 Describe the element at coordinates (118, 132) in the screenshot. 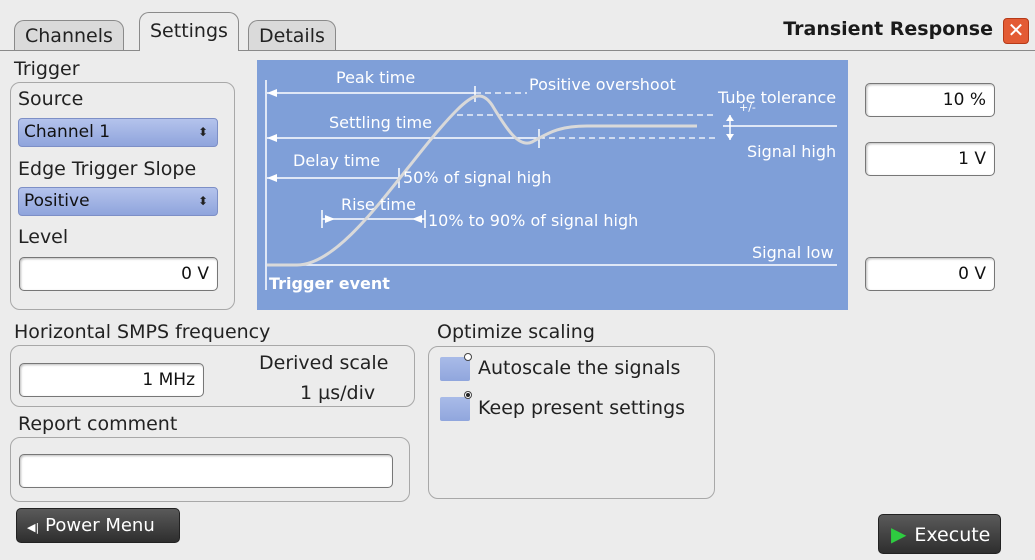

I see `source-select: Channel 1 ⬍` at that location.